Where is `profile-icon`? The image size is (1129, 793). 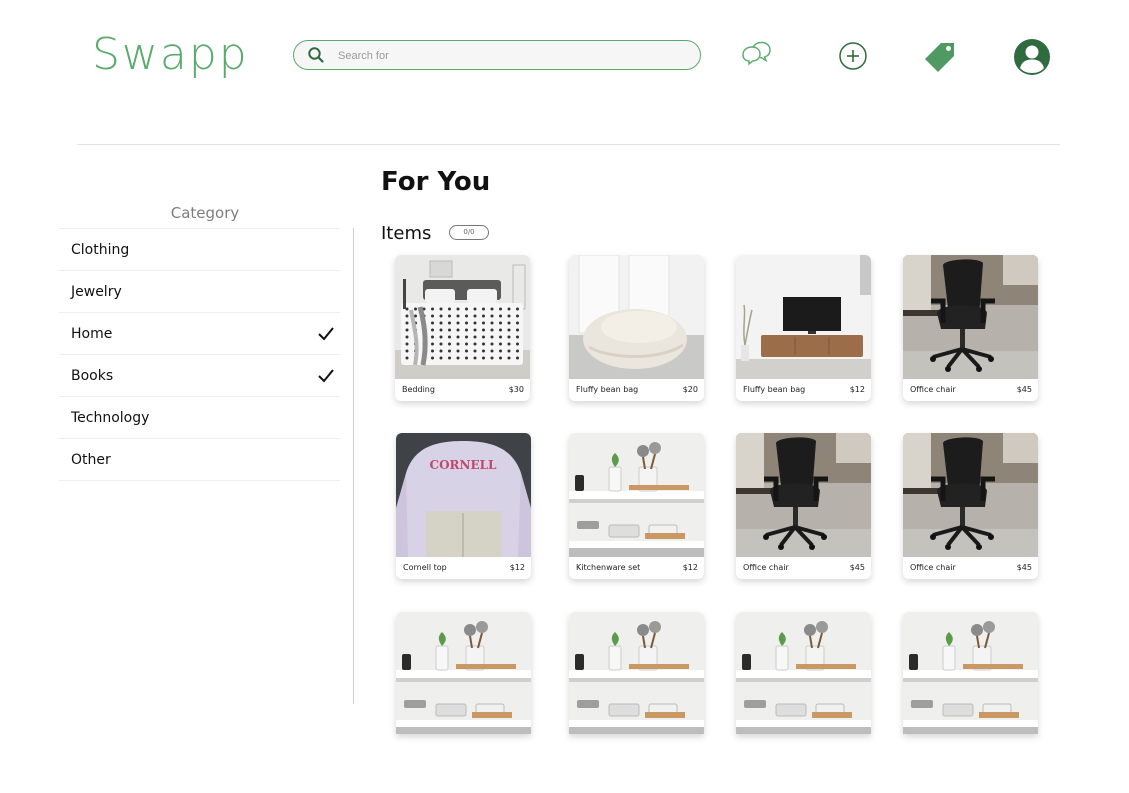
profile-icon is located at coordinates (1032, 57).